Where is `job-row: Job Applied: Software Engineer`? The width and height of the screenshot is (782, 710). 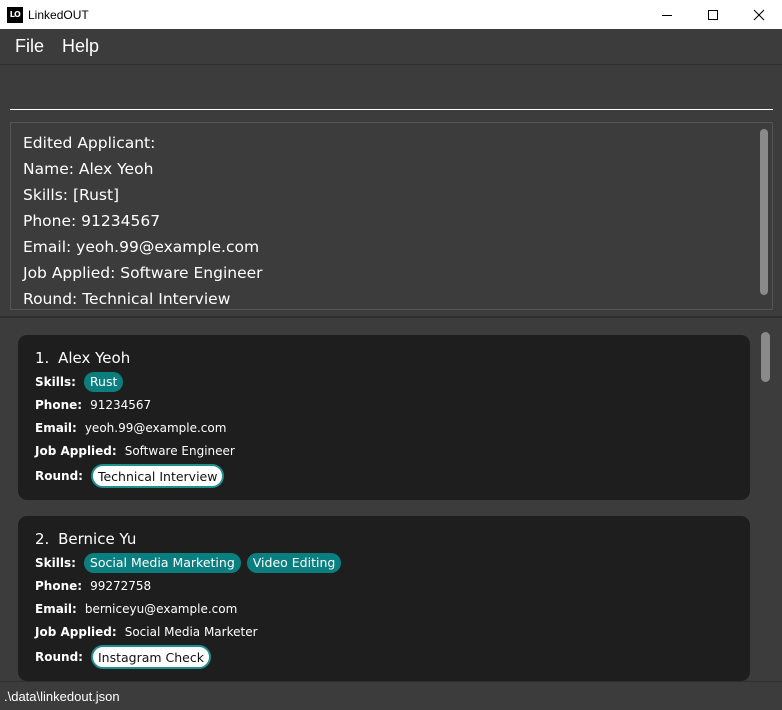 job-row: Job Applied: Software Engineer is located at coordinates (392, 450).